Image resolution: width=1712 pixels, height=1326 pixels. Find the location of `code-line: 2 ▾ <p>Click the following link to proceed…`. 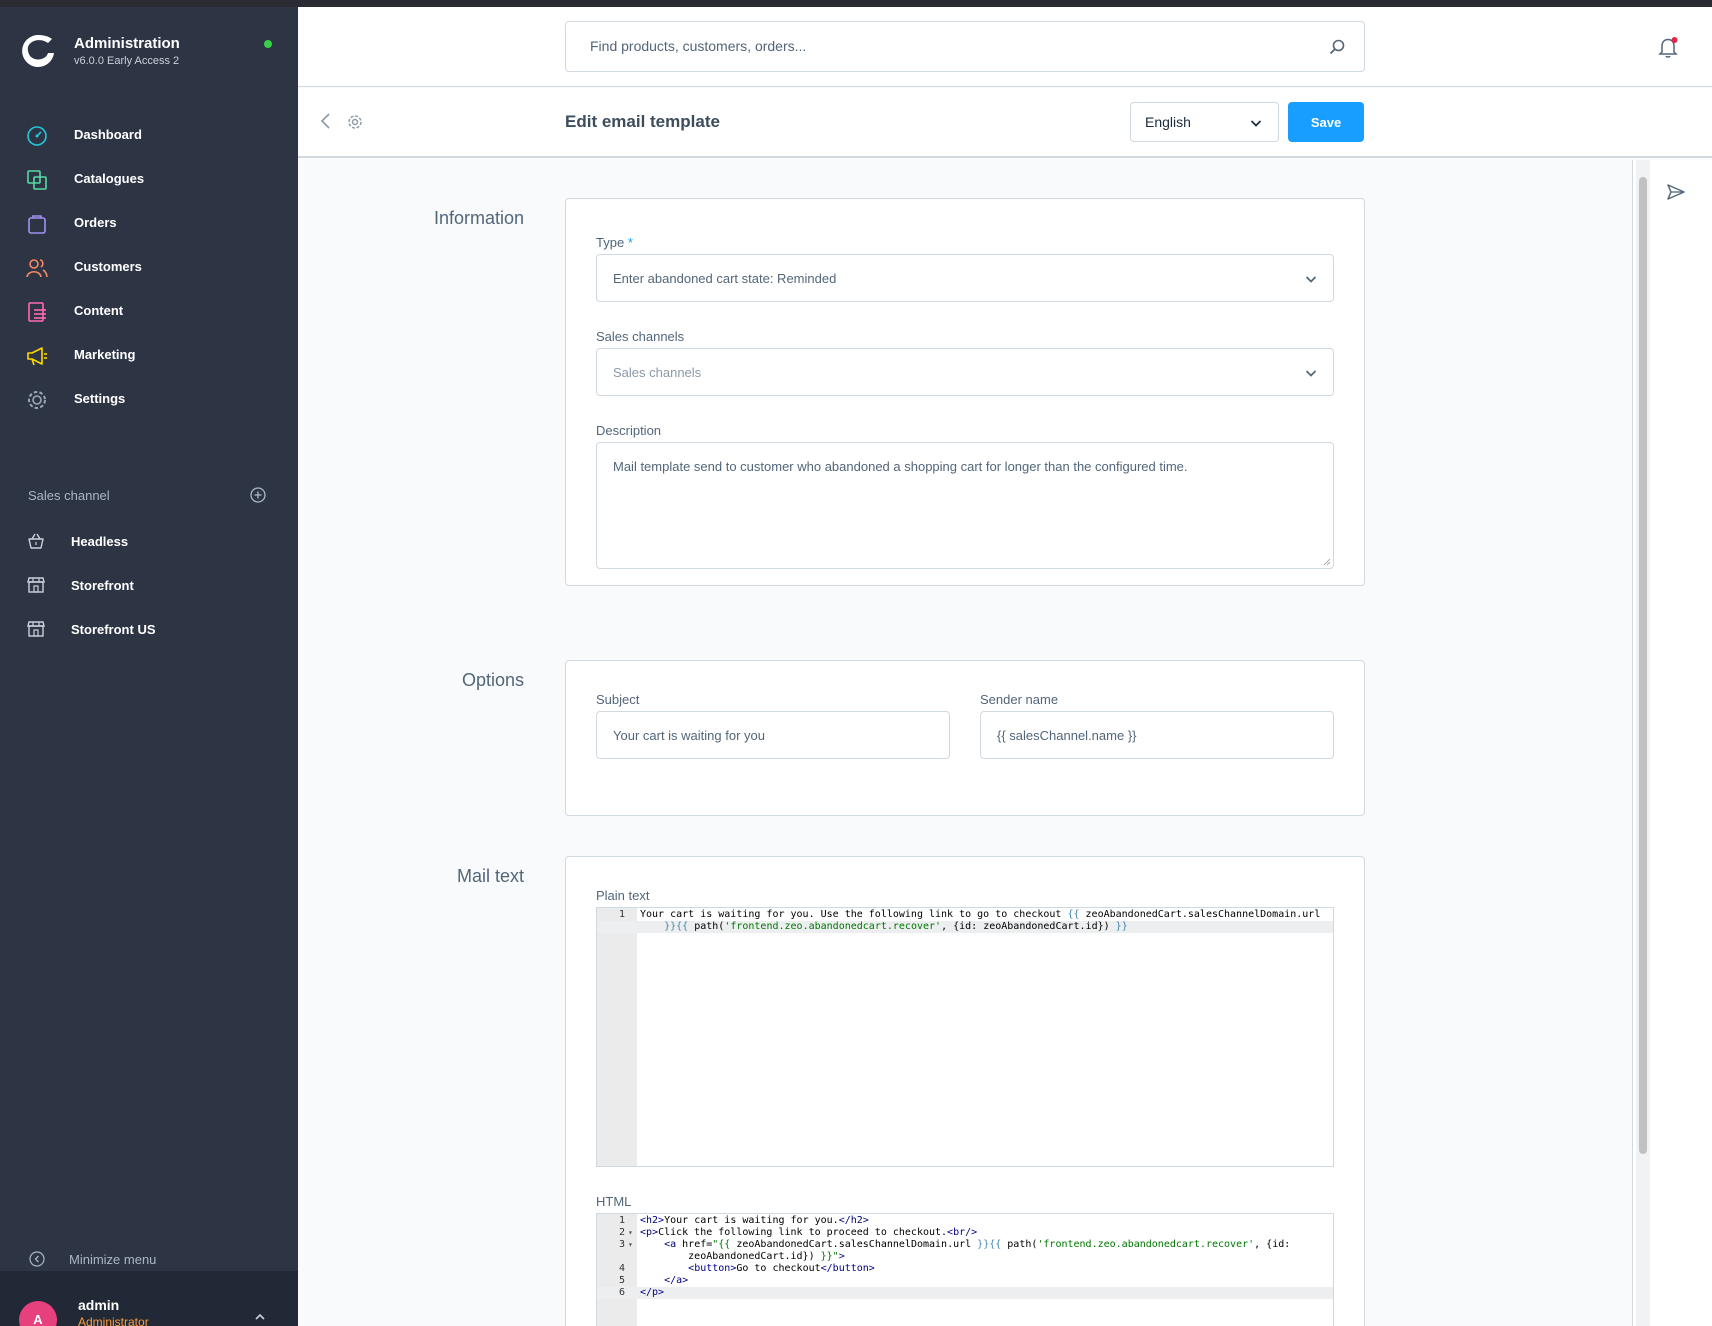

code-line: 2 ▾ <p>Click the following link to proceed… is located at coordinates (965, 1233).